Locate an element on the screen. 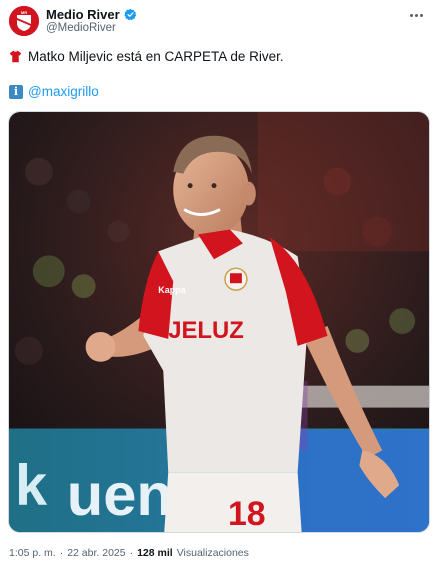 The width and height of the screenshot is (437, 562). author-display-name: Medio River is located at coordinates (83, 14).